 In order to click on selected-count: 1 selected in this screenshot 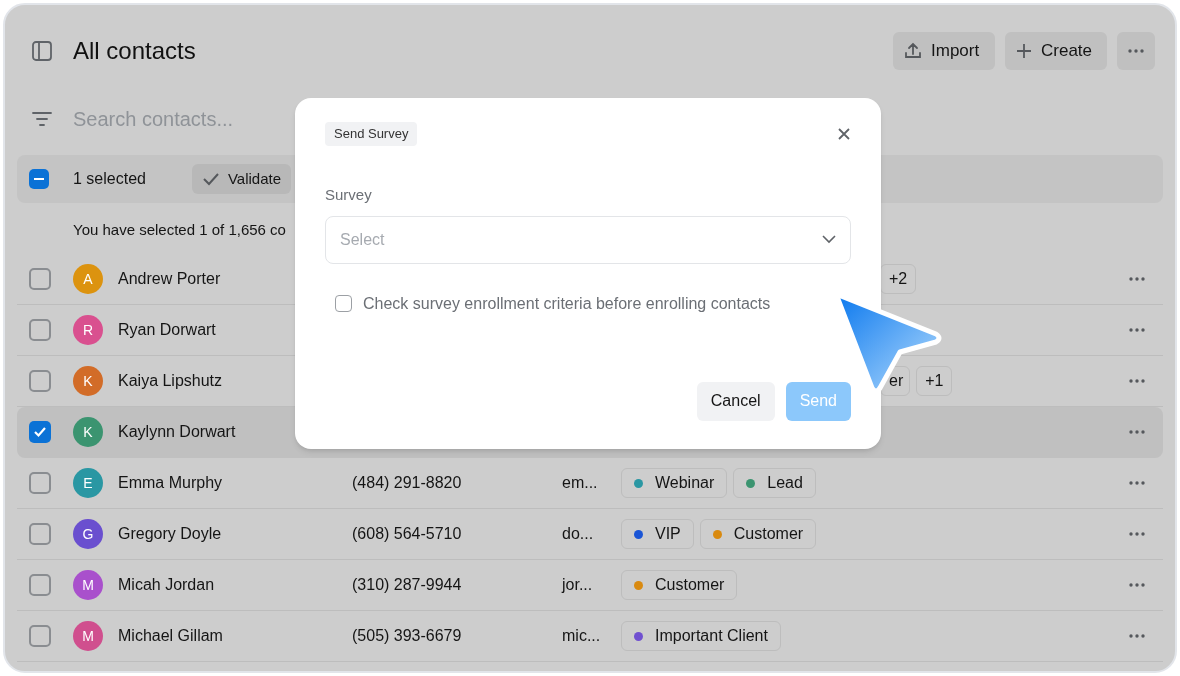, I will do `click(109, 179)`.